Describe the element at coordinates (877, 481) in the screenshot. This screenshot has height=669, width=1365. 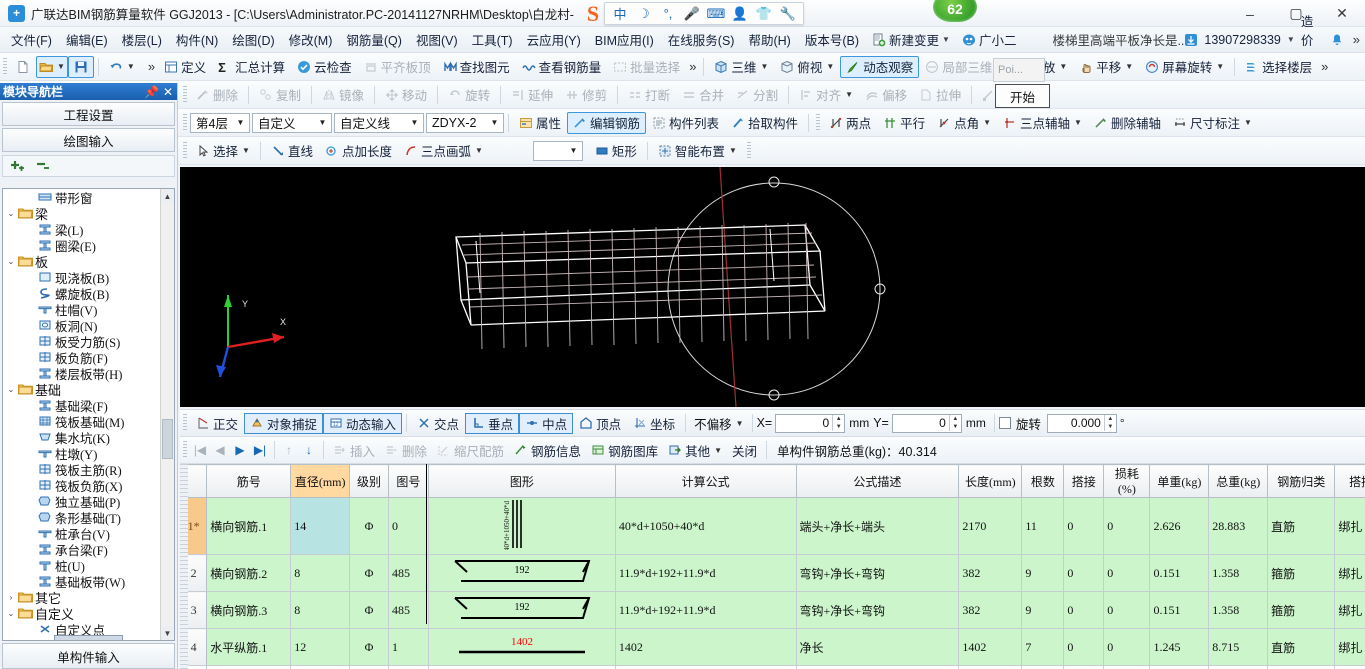
I see `col-header-7: 公式描述` at that location.